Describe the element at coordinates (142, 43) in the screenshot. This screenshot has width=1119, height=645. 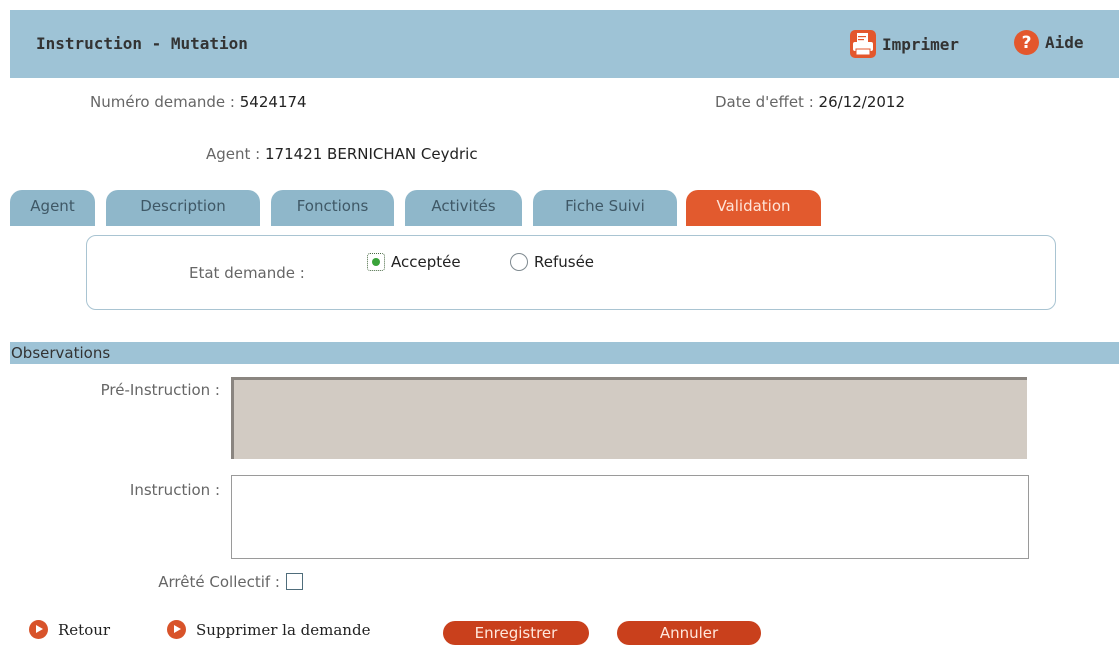
I see `page-title: Instruction - Mutation` at that location.